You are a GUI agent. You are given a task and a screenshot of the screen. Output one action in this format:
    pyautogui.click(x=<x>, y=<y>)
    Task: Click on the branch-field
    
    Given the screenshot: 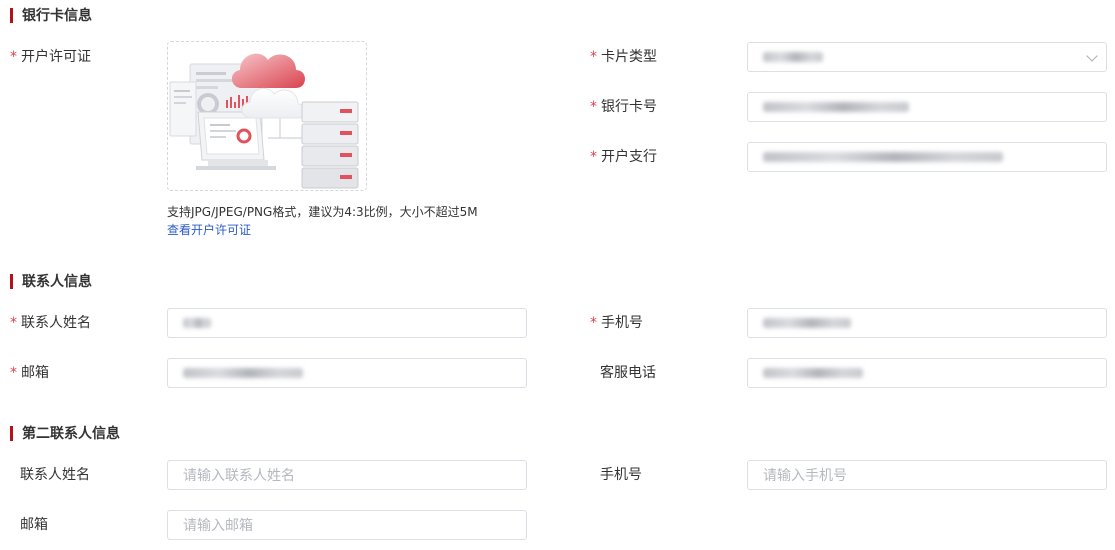 What is the action you would take?
    pyautogui.click(x=927, y=157)
    